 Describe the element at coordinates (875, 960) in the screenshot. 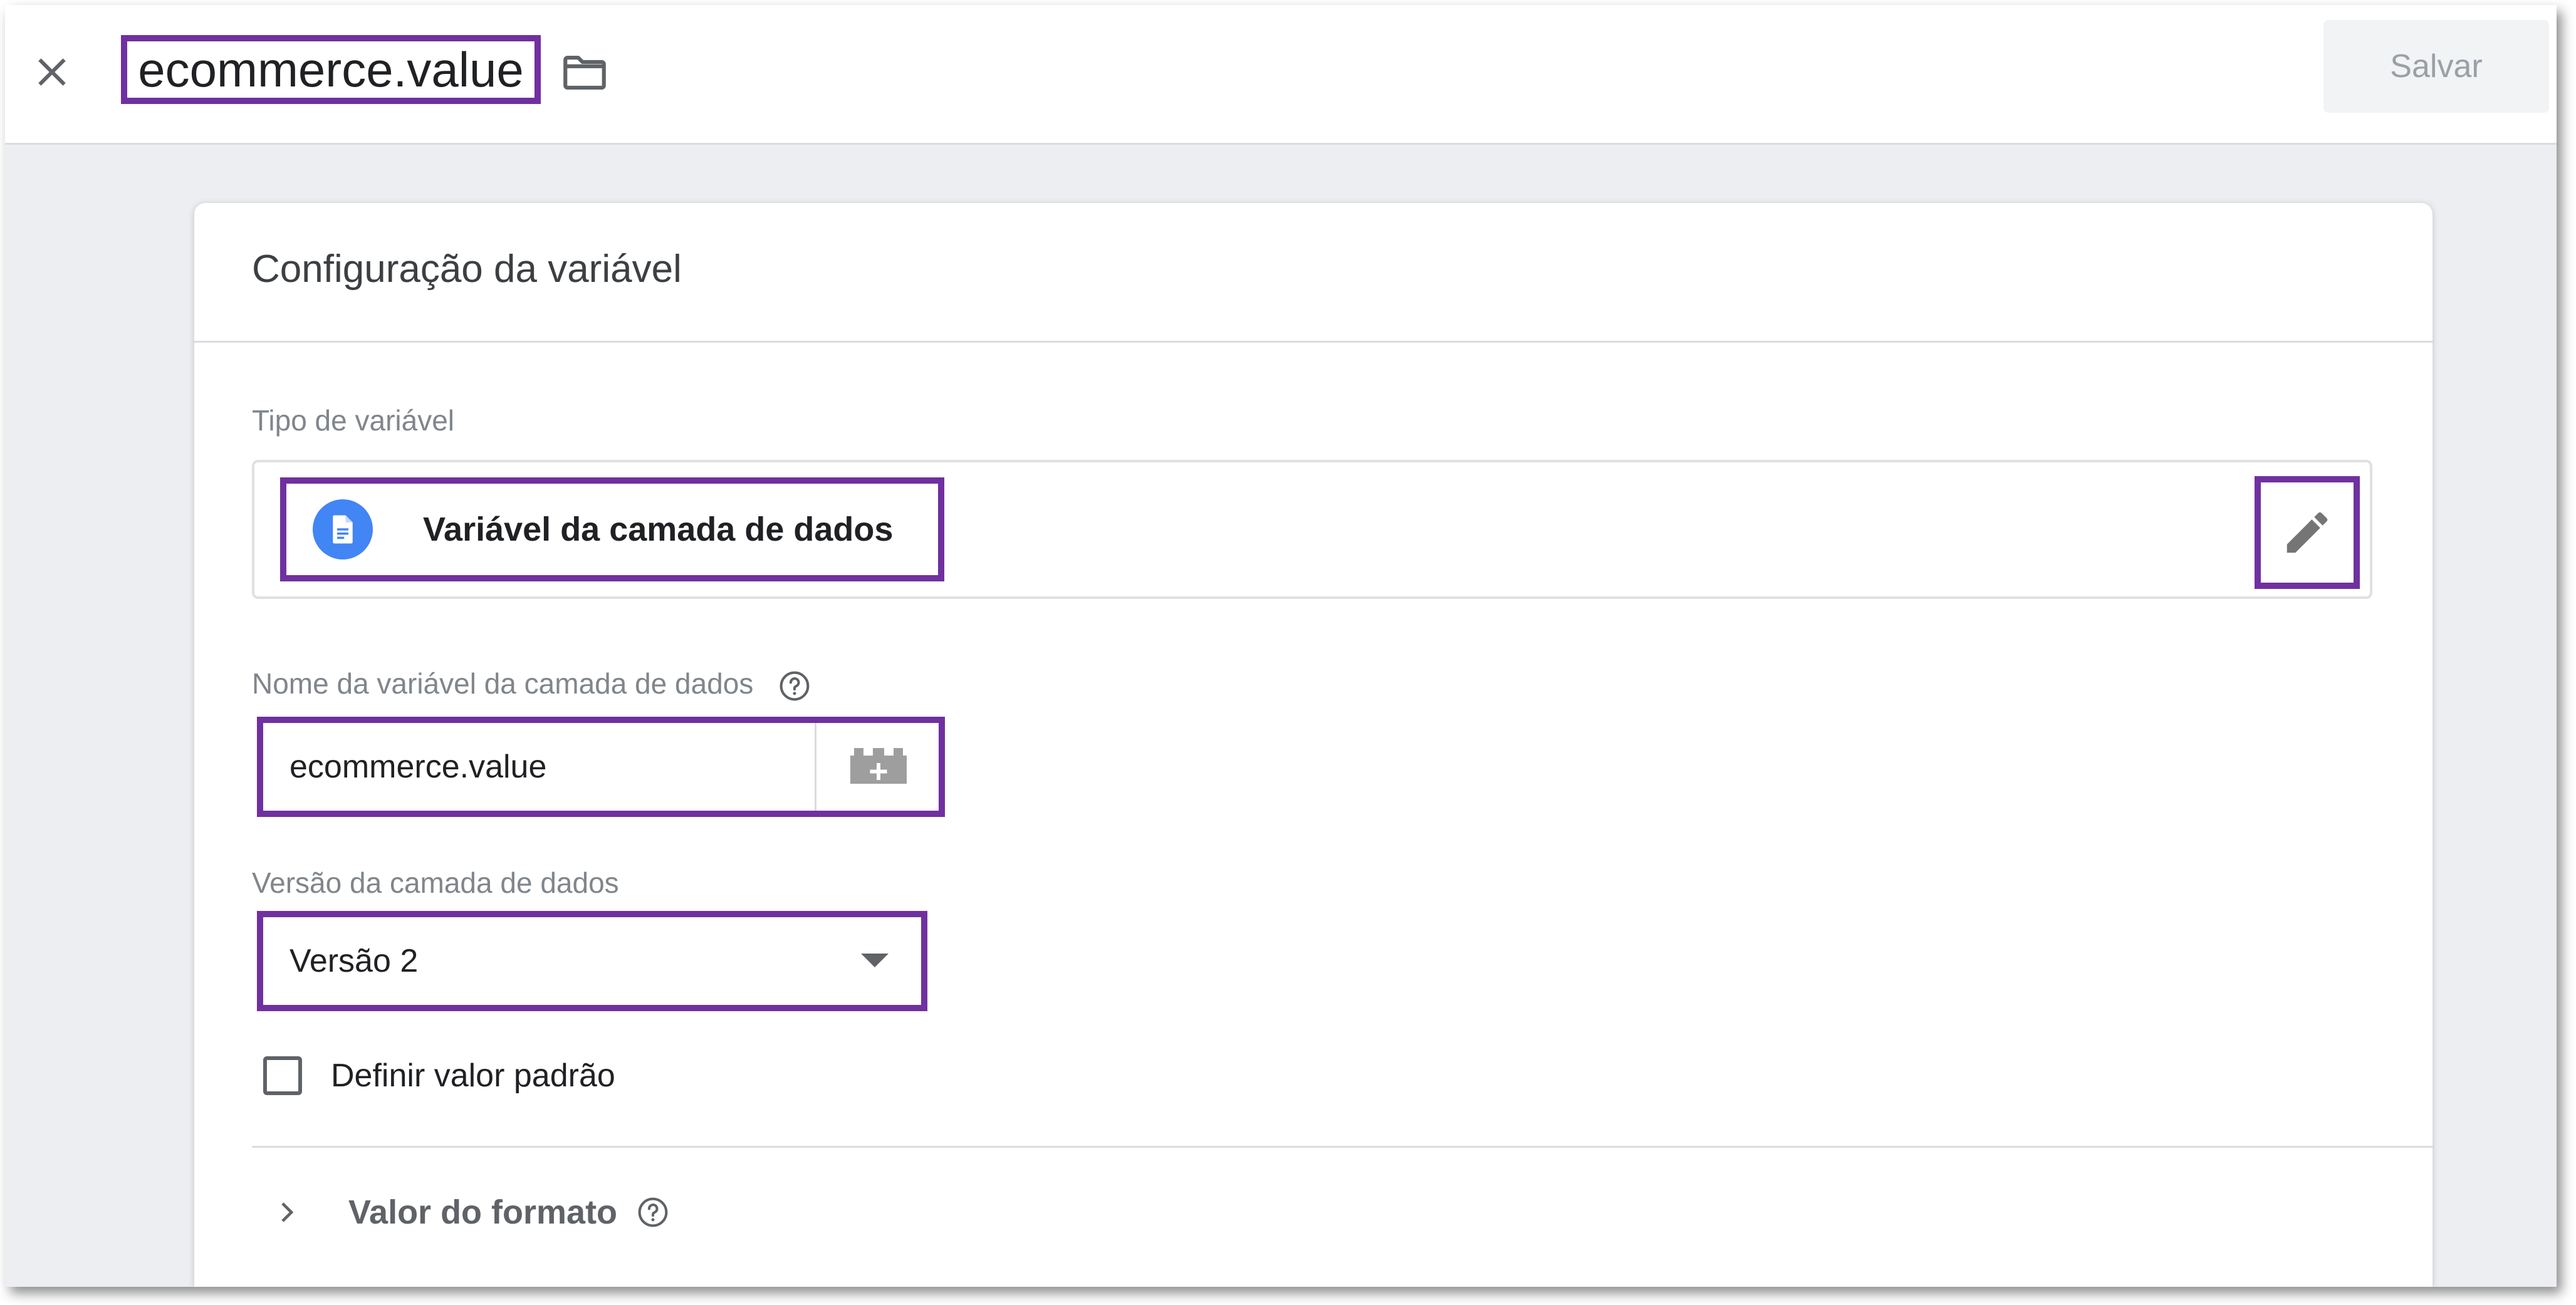

I see `dropdown-caret-icon` at that location.